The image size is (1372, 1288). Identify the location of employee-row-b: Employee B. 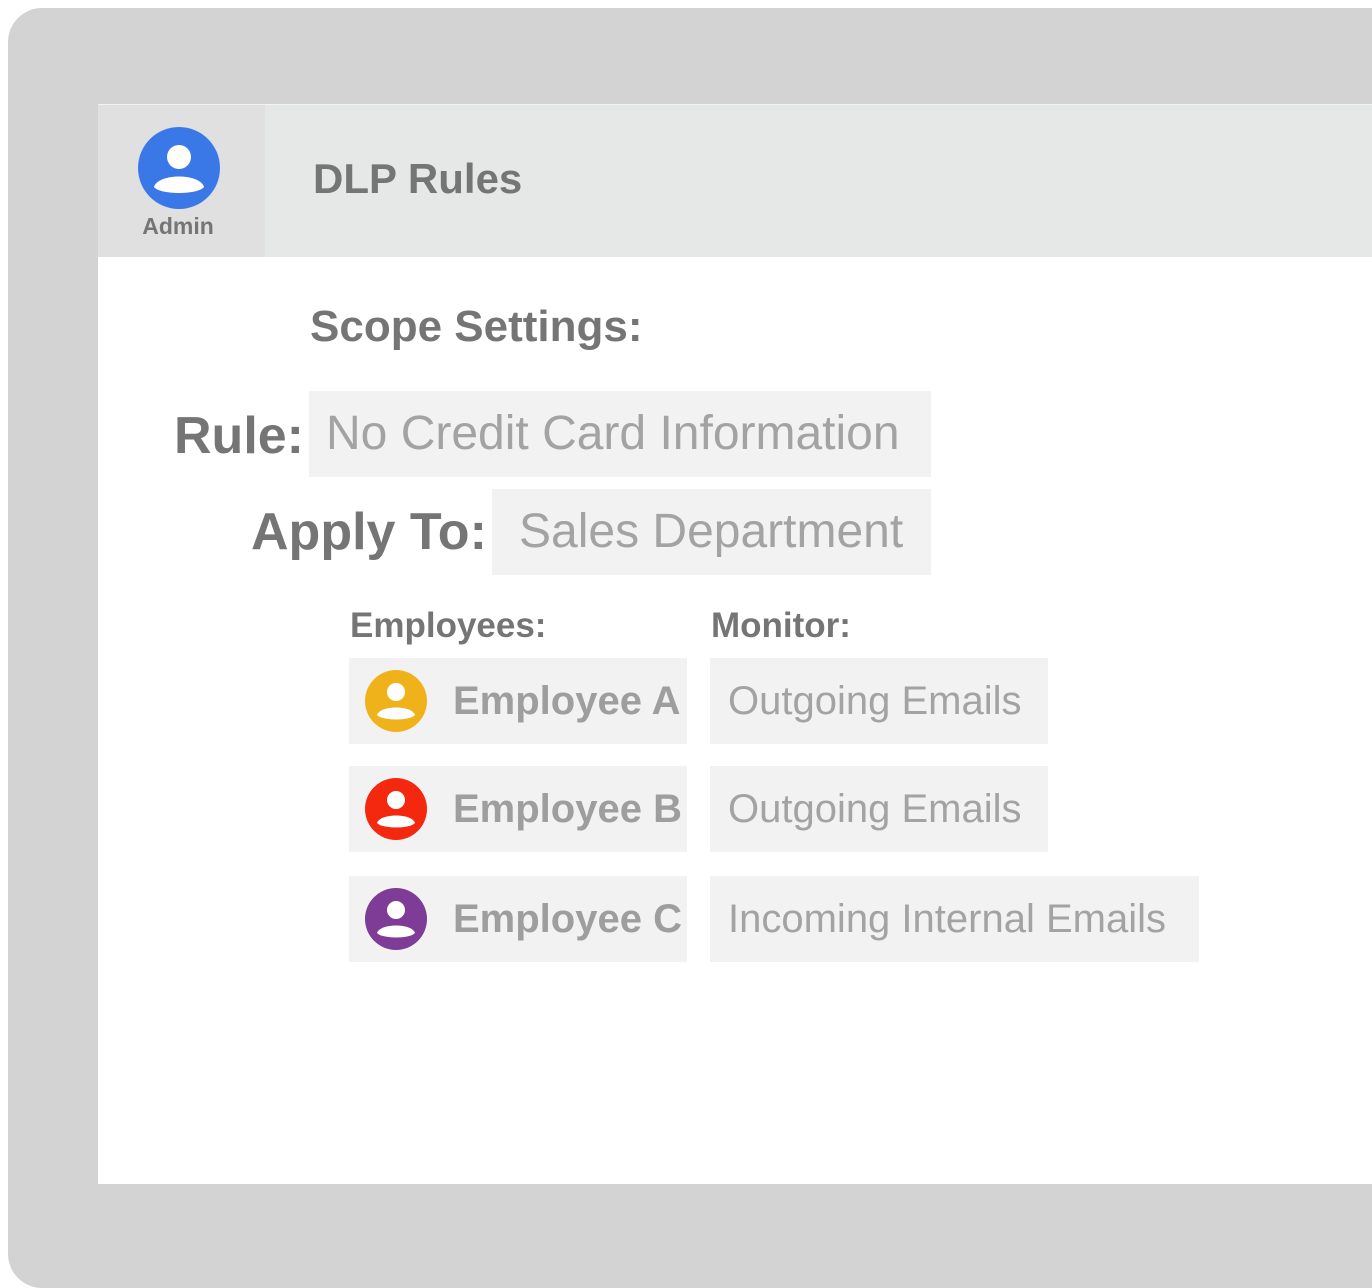
(518, 809).